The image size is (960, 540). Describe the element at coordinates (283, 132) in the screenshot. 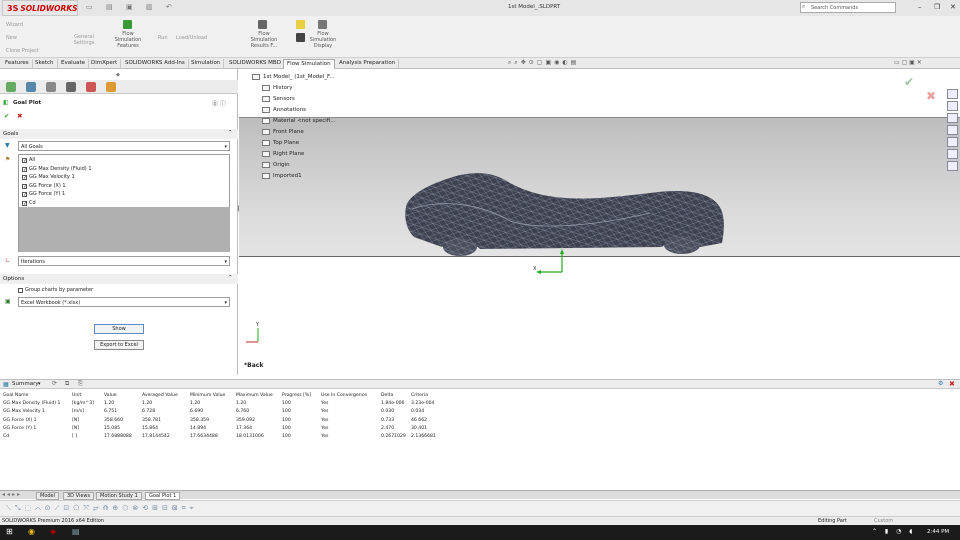

I see `tree-item-front-plane: Front Plane` at that location.